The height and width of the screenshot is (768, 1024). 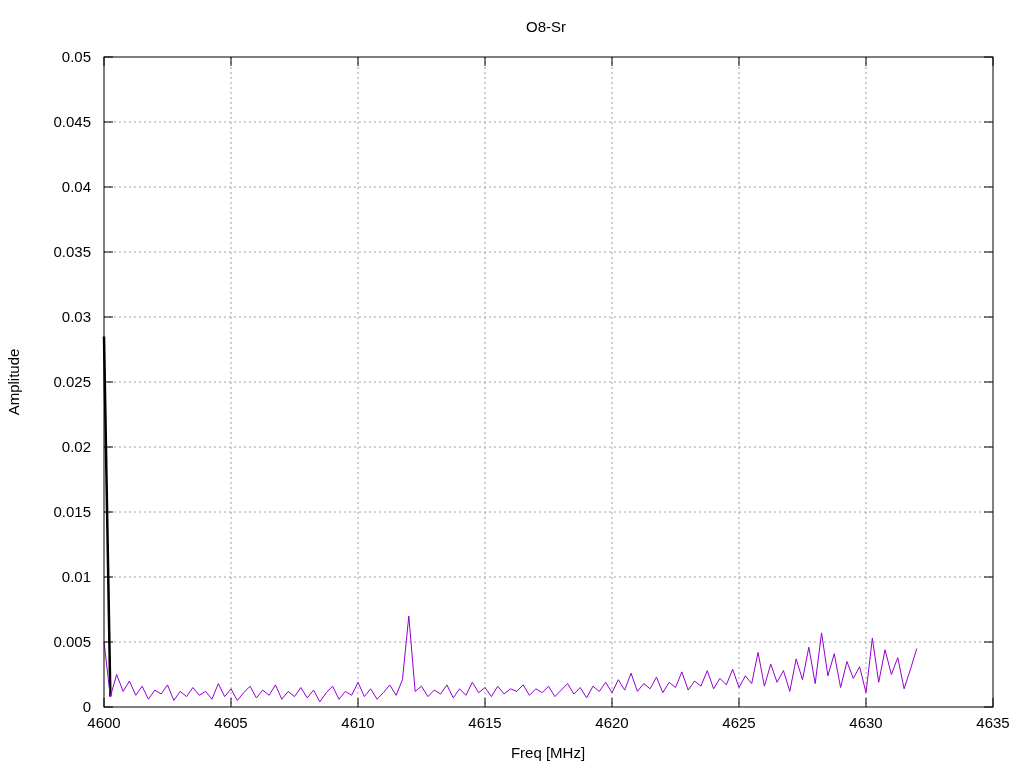 What do you see at coordinates (72, 641) in the screenshot?
I see `tick-label: 0.005` at bounding box center [72, 641].